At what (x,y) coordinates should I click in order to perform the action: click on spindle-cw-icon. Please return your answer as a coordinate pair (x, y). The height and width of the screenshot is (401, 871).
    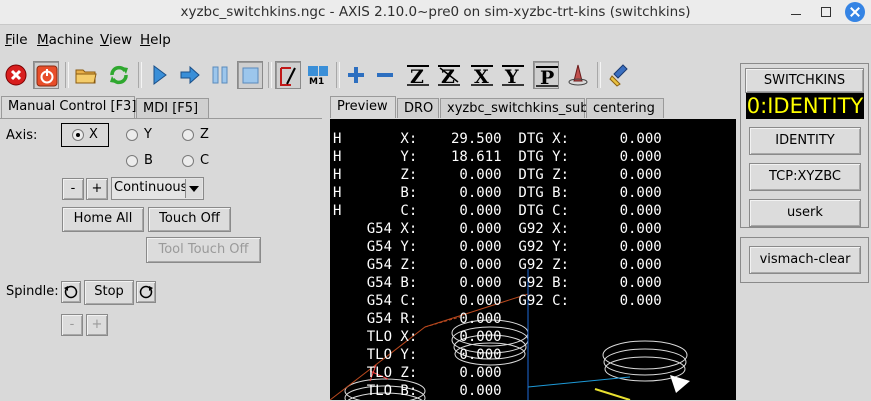
    Looking at the image, I should click on (146, 292).